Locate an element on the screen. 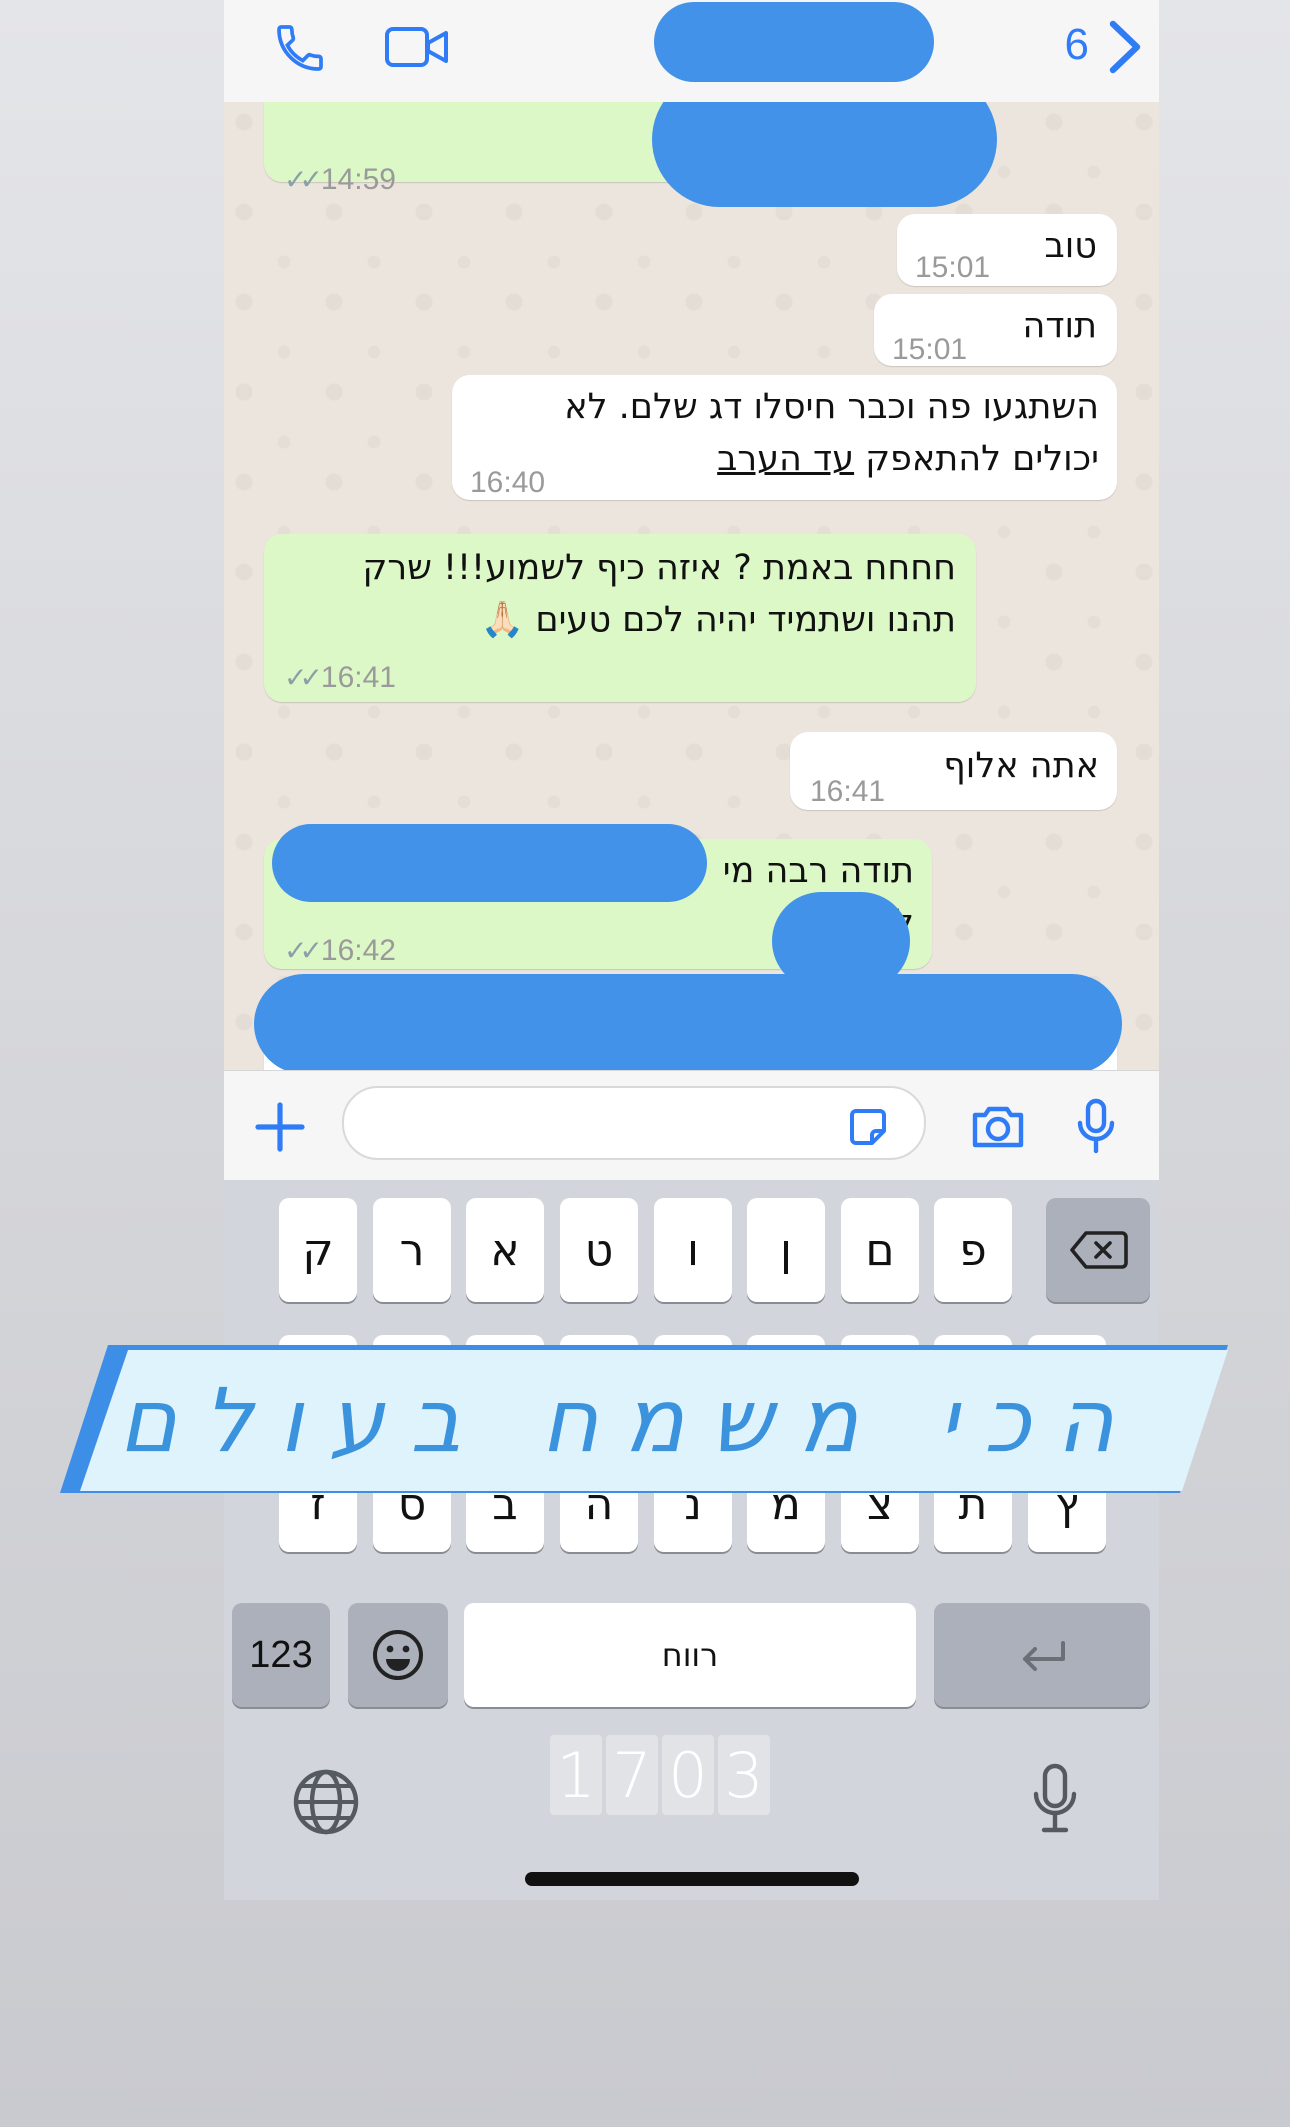 The height and width of the screenshot is (2127, 1290). chevron-right-icon is located at coordinates (1125, 49).